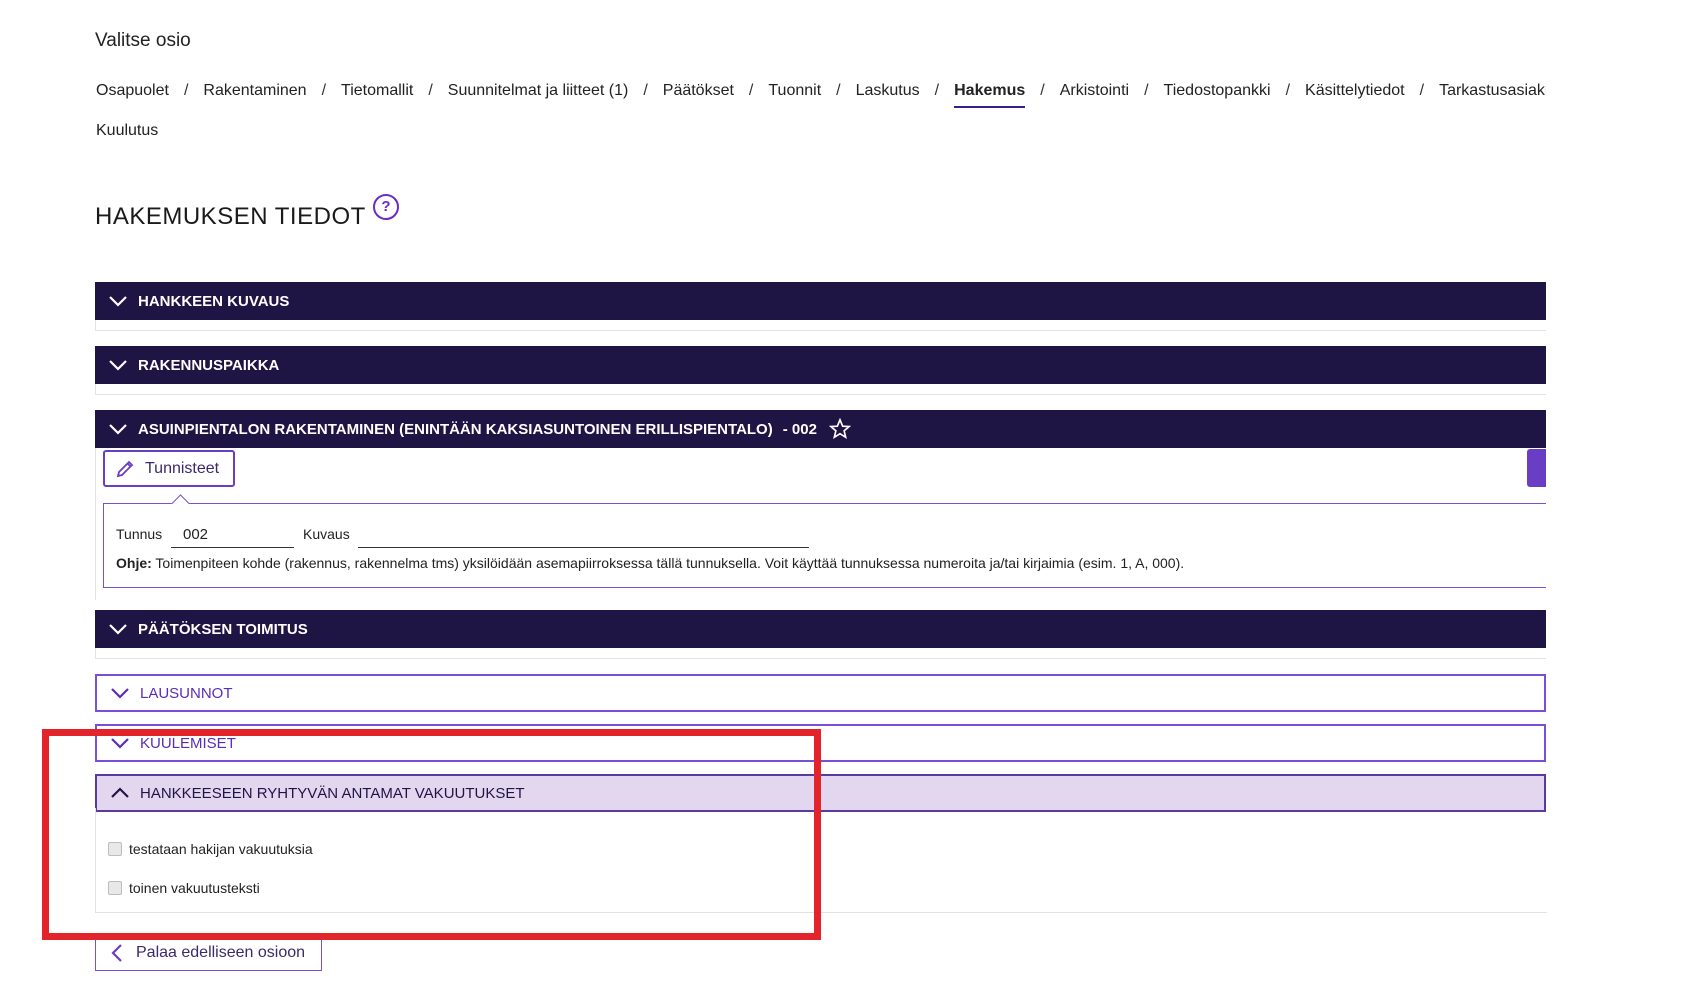 The image size is (1698, 988). Describe the element at coordinates (538, 94) in the screenshot. I see `nav-item-suunnitelmat: Suunnitelmat ja liitteet (1)` at that location.